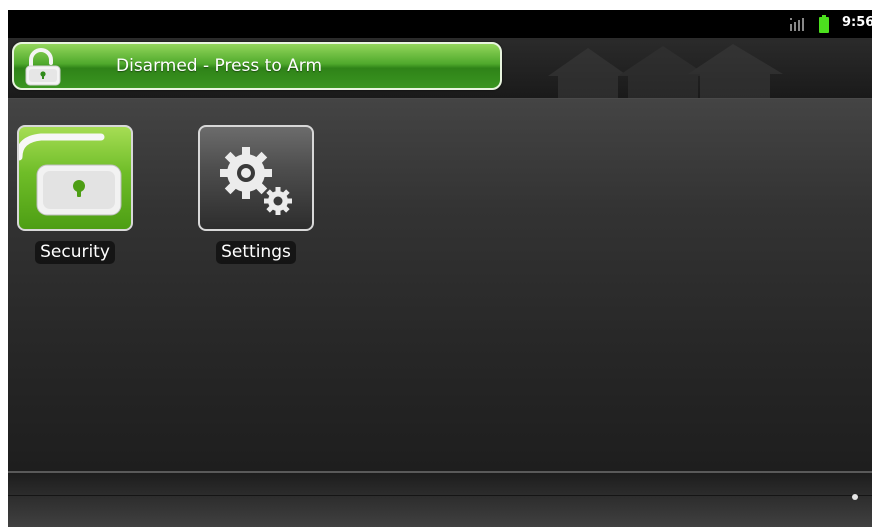  I want to click on signal-bars-icon, so click(797, 24).